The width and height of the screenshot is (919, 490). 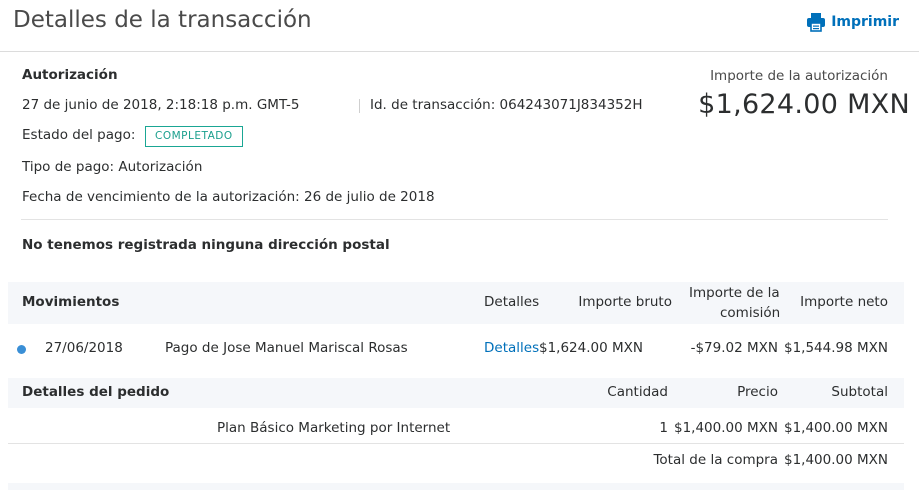 What do you see at coordinates (511, 348) in the screenshot?
I see `movement-details-link: Detalles` at bounding box center [511, 348].